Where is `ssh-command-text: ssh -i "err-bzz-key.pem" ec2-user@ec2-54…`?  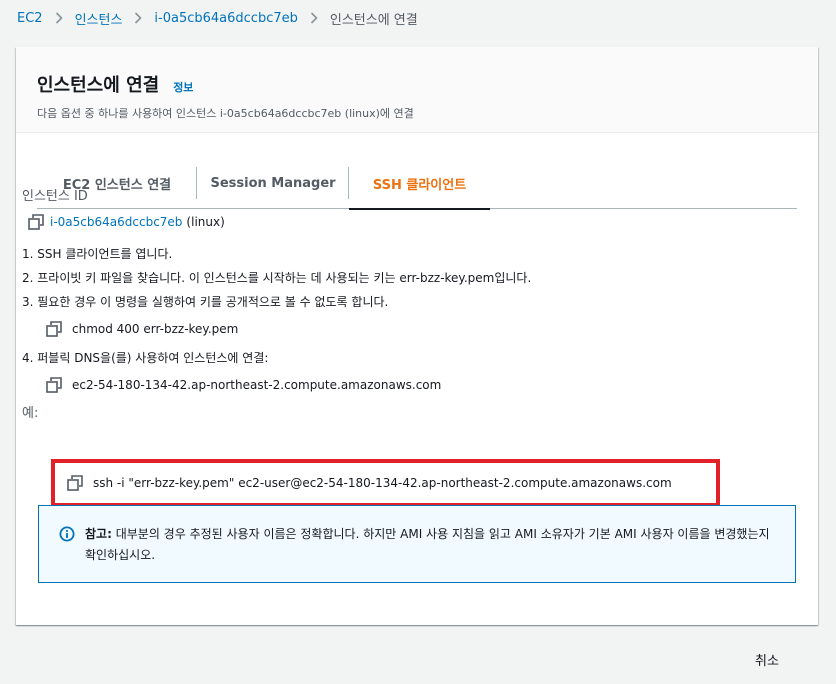
ssh-command-text: ssh -i "err-bzz-key.pem" ec2-user@ec2-54… is located at coordinates (382, 483).